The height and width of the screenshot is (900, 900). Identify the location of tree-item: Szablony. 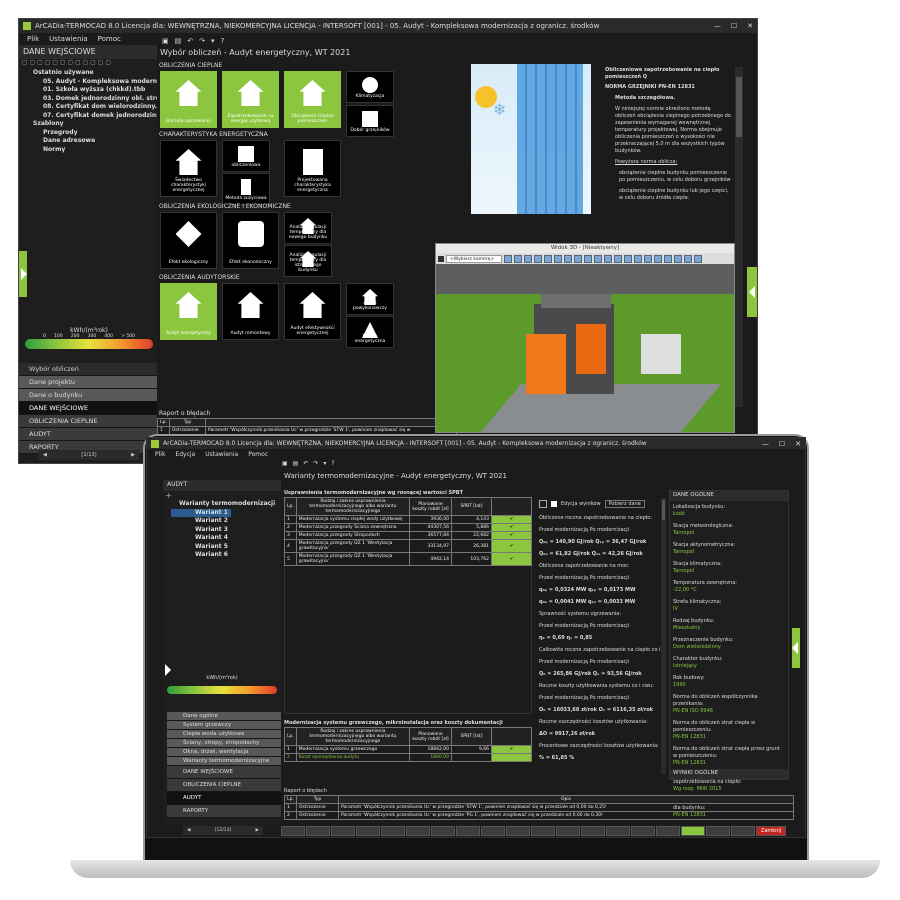
(90, 124).